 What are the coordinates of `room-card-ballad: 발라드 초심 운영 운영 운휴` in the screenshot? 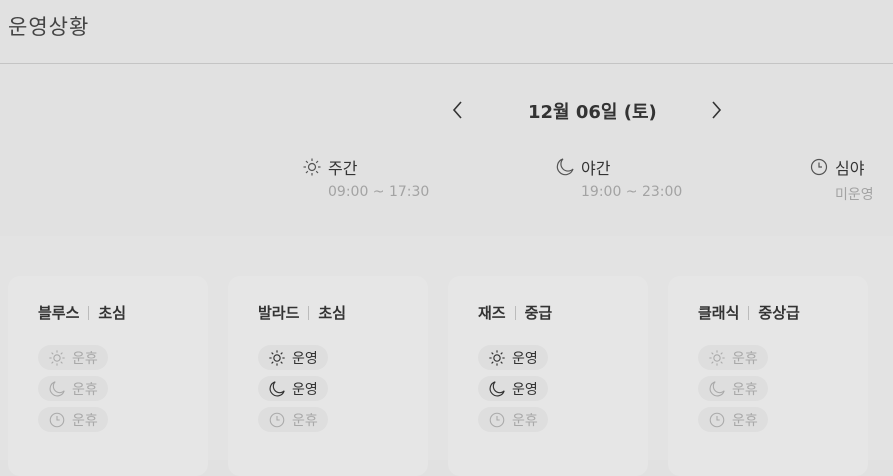 It's located at (328, 376).